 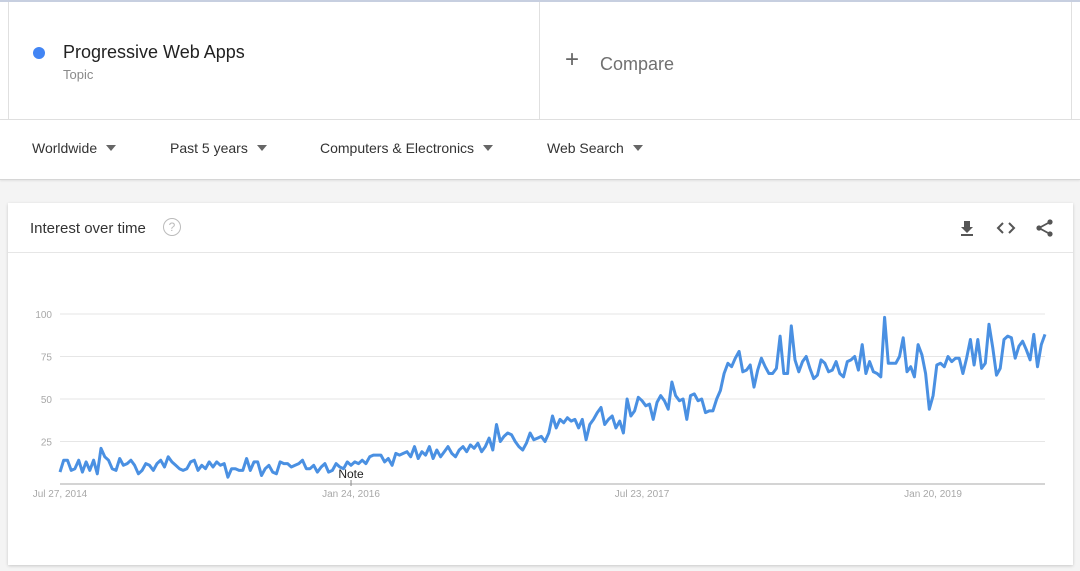 What do you see at coordinates (585, 148) in the screenshot?
I see `filter-search-type-label: Web Search` at bounding box center [585, 148].